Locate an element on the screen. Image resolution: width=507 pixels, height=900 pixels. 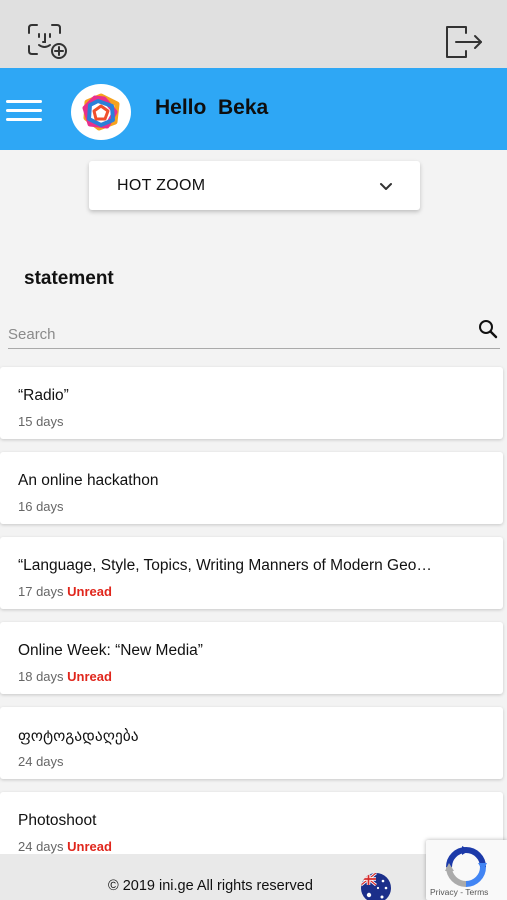
item-meta: 24 days is located at coordinates (41, 761).